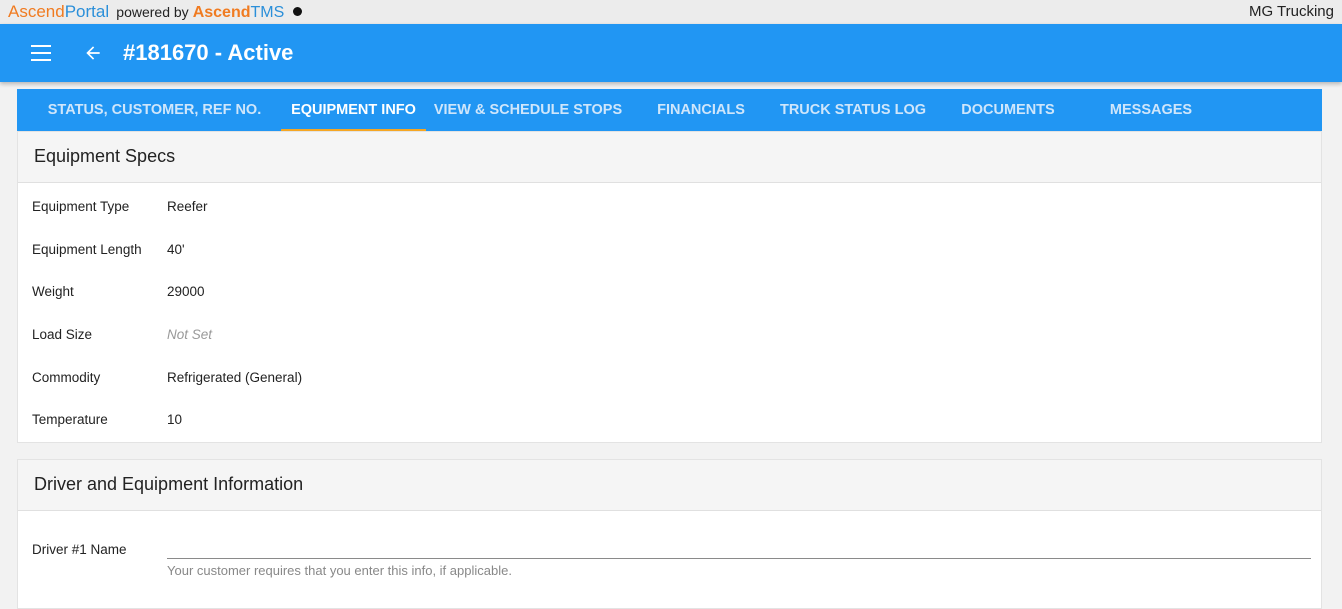 This screenshot has width=1342, height=609. I want to click on spec-label: Temperature, so click(70, 419).